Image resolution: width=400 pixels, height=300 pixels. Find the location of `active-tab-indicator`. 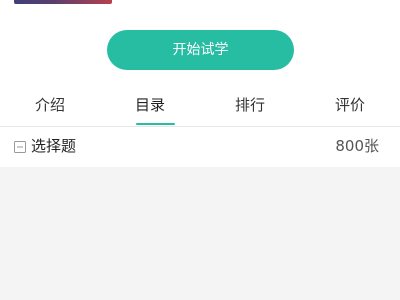

active-tab-indicator is located at coordinates (155, 124).